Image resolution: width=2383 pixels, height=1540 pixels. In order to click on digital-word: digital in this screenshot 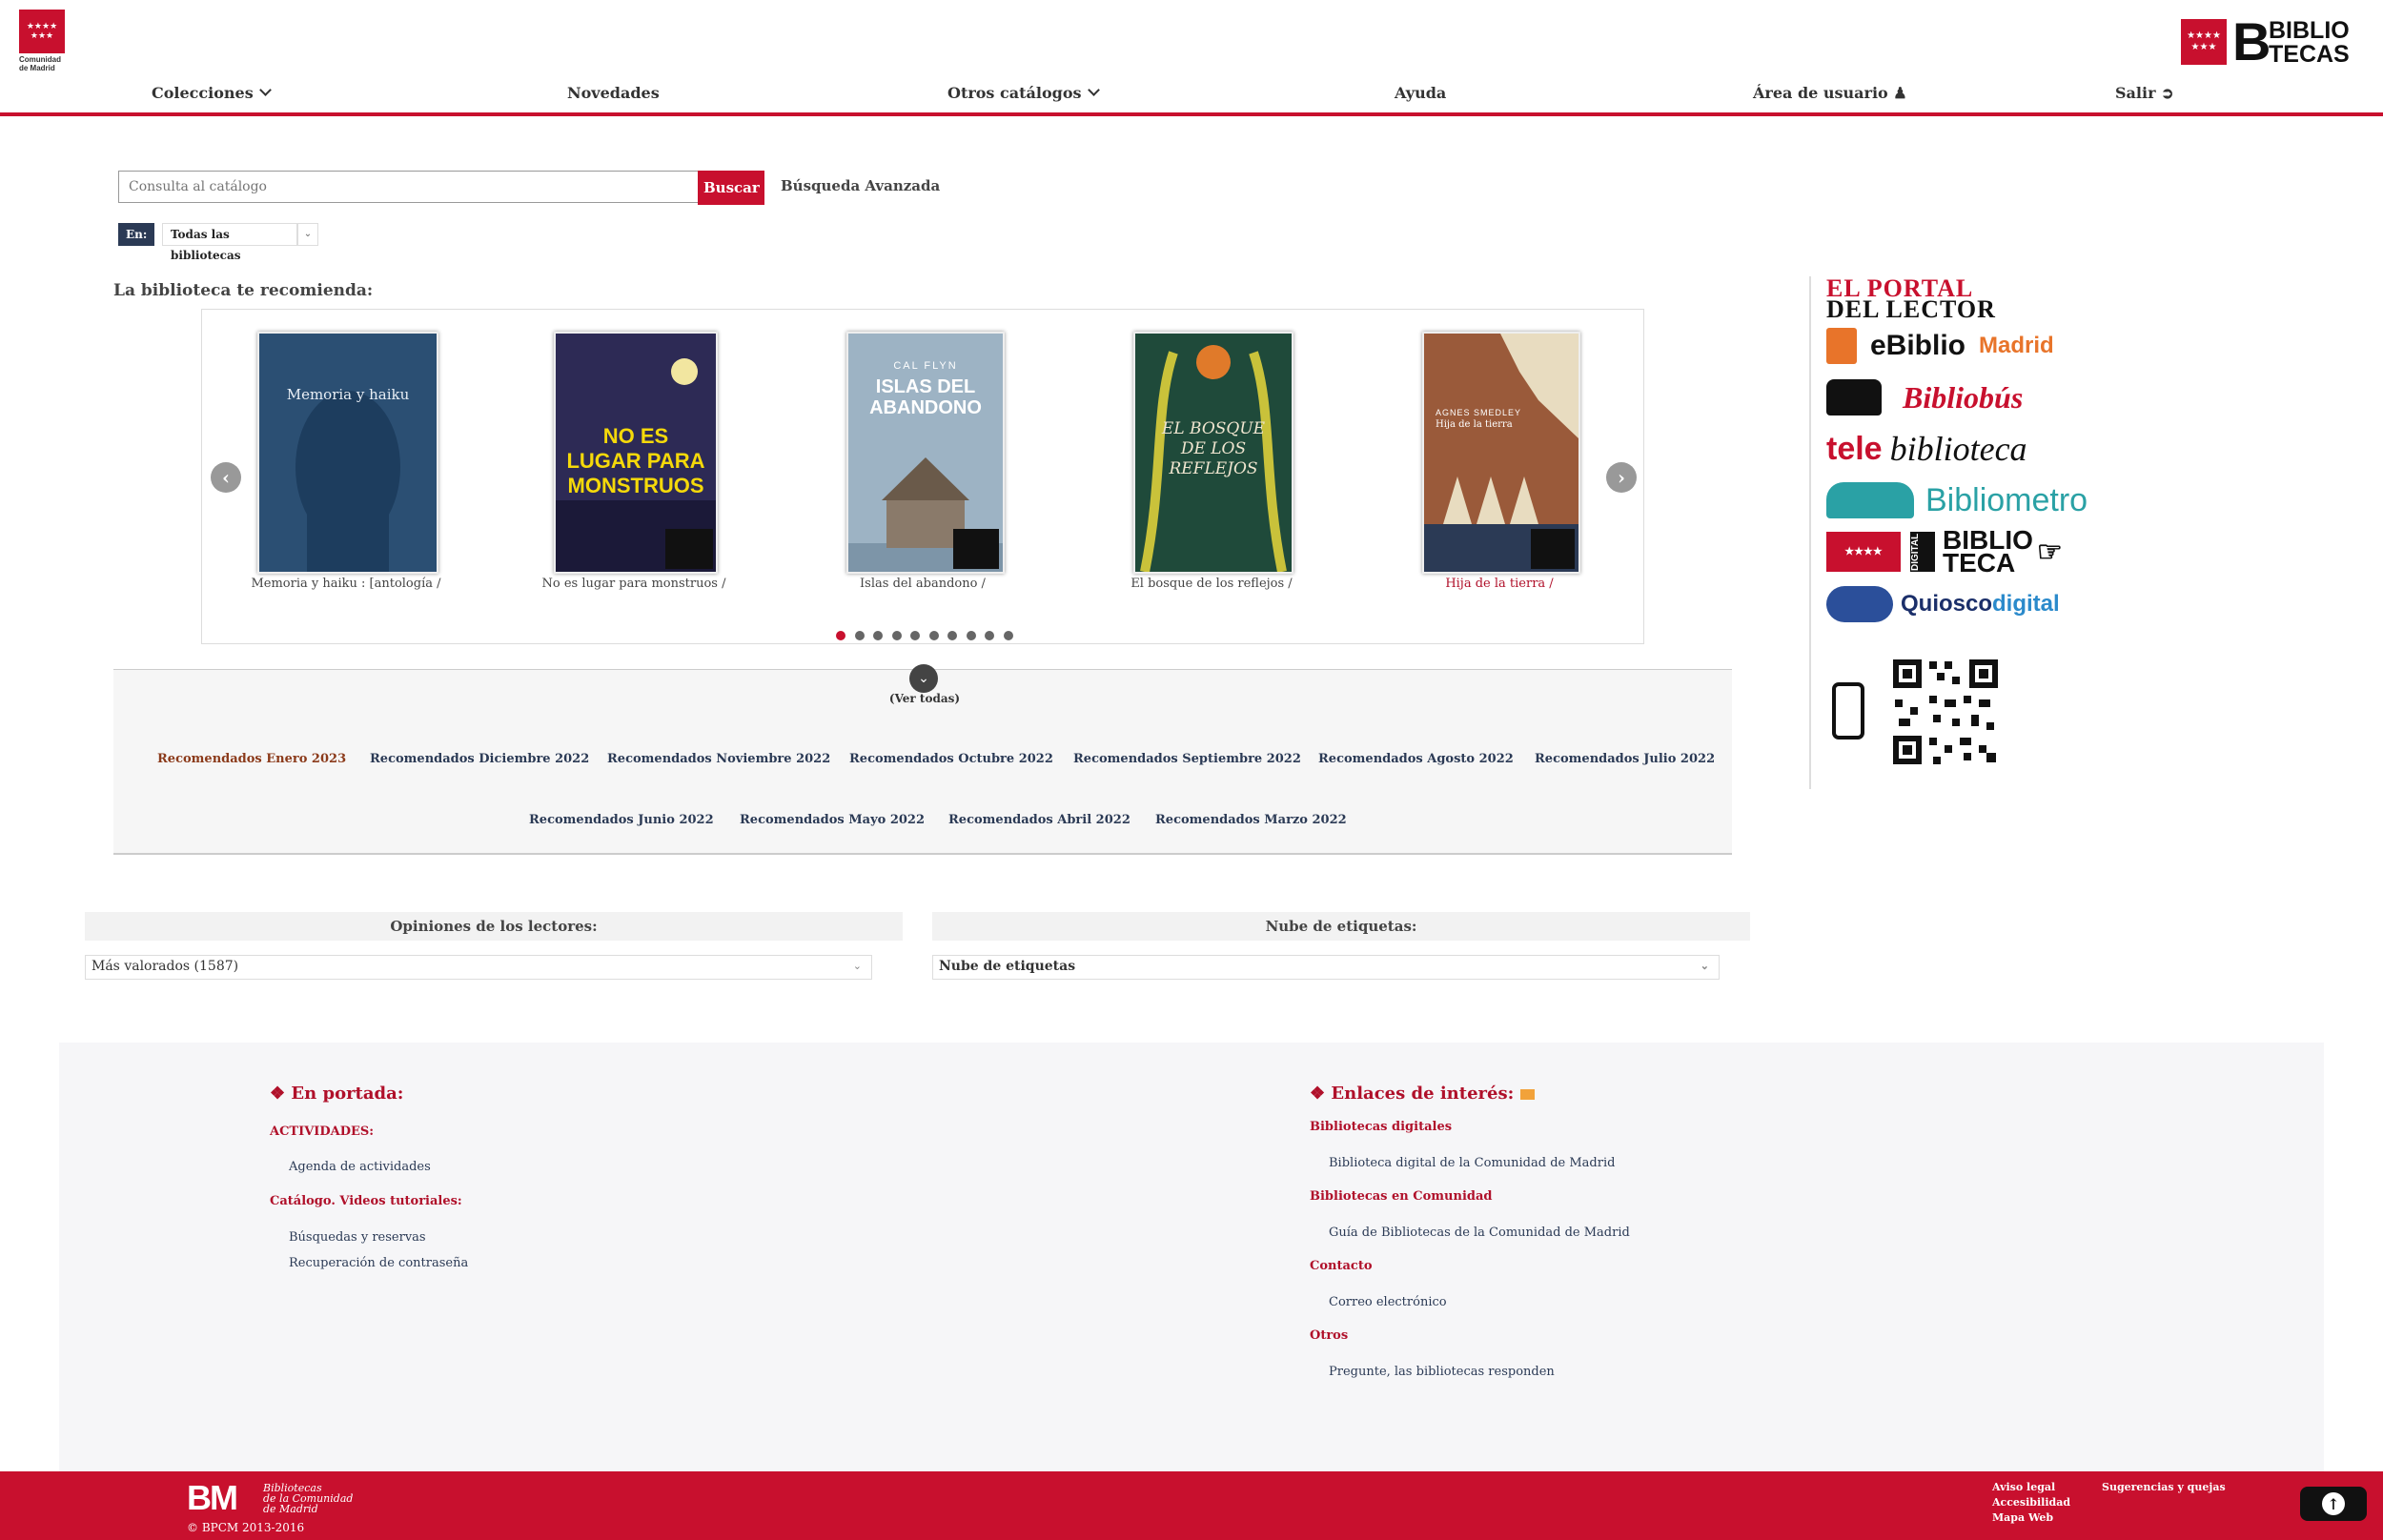, I will do `click(2026, 604)`.